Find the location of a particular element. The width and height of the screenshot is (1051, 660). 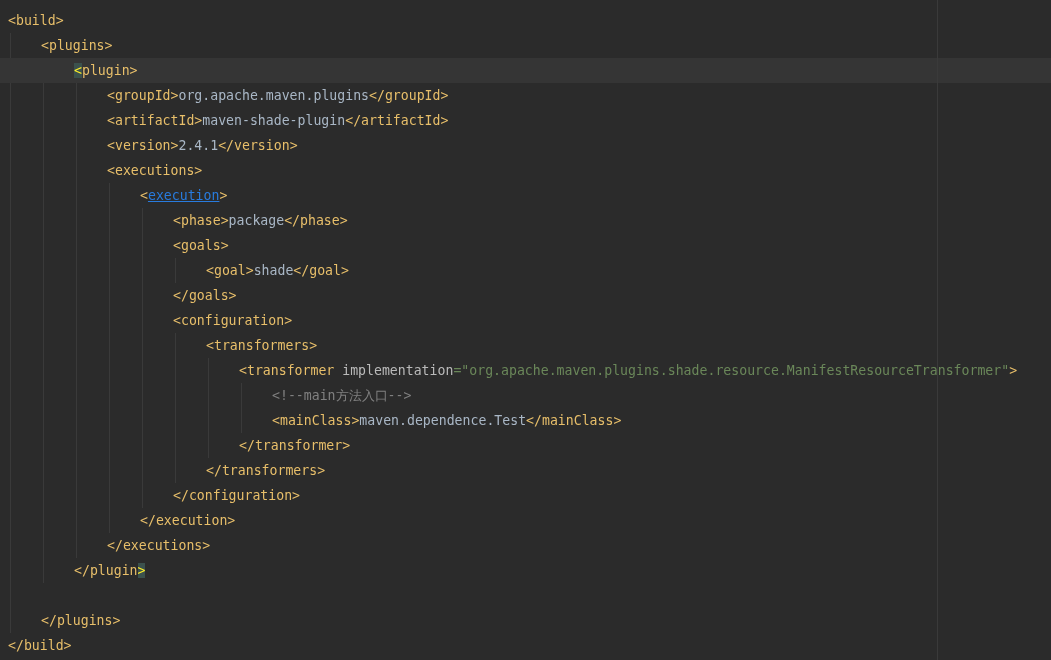

code-line: <groupId>org.apache.maven.plugins</groupId> is located at coordinates (278, 96).